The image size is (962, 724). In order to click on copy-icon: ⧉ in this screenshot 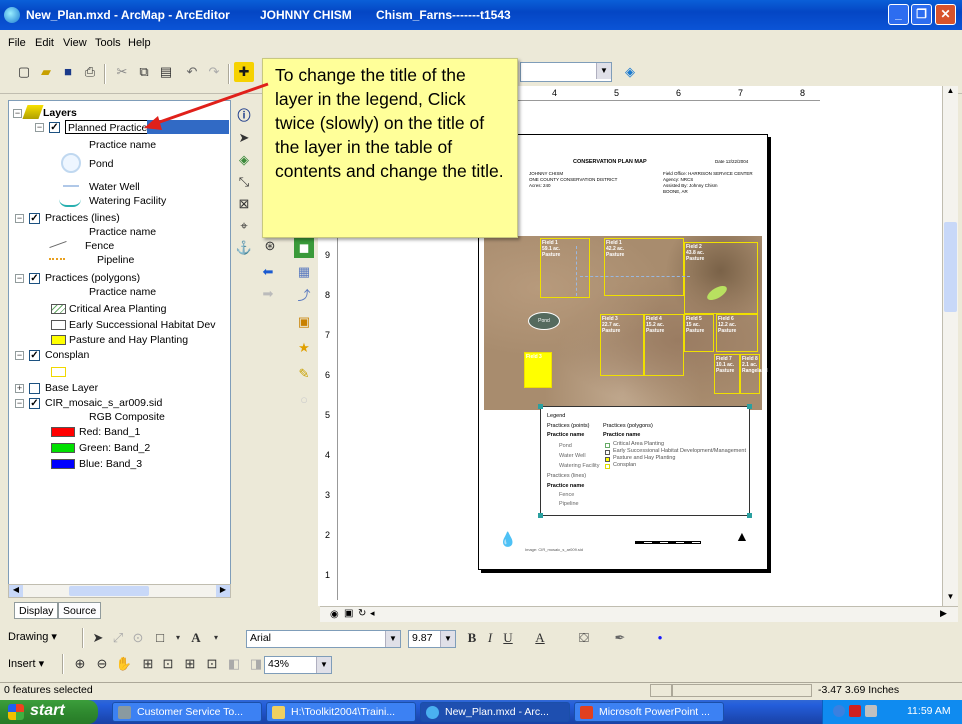, I will do `click(144, 72)`.